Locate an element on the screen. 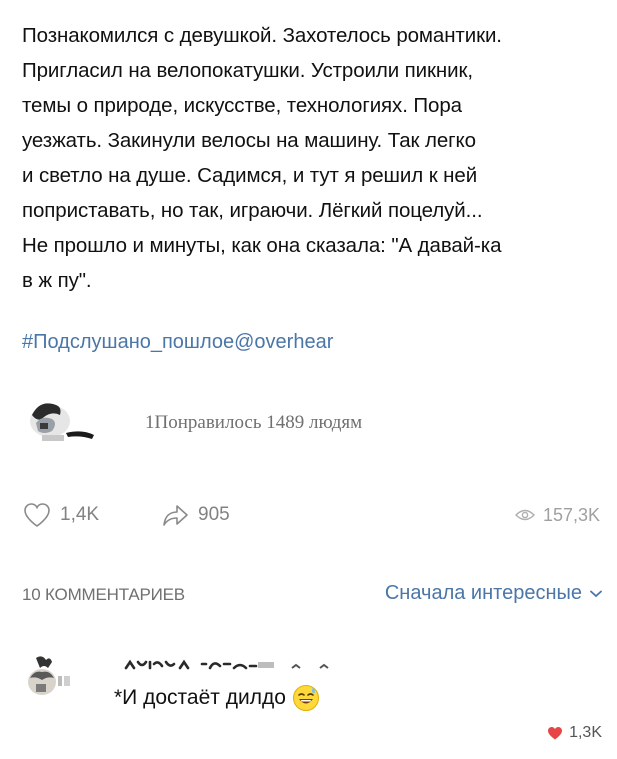 The height and width of the screenshot is (759, 617). avatar-stack-image is located at coordinates (62, 422).